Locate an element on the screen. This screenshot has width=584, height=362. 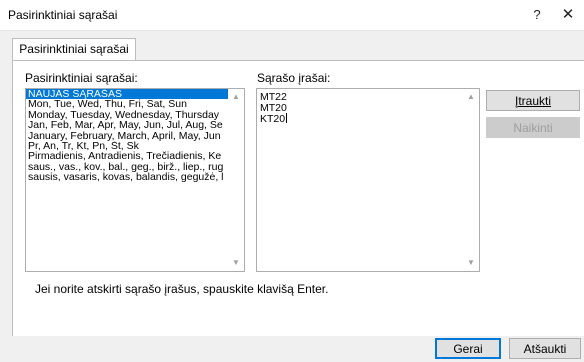
tab-custom-lists: Pasirinktiniai sąrašai is located at coordinates (74, 49).